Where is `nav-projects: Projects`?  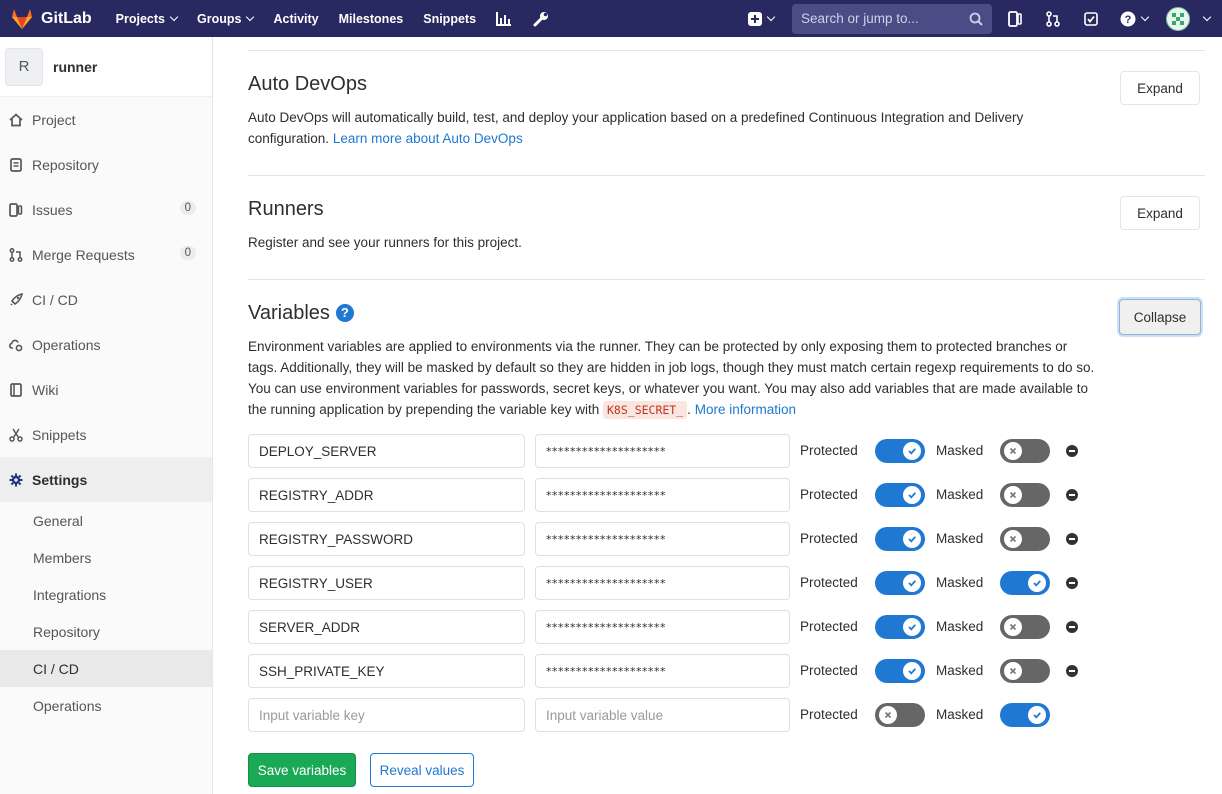
nav-projects: Projects is located at coordinates (147, 19).